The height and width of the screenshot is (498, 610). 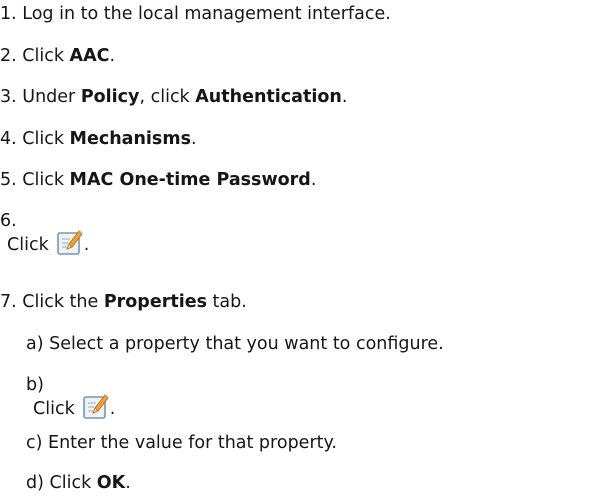 What do you see at coordinates (8, 14) in the screenshot?
I see `step-number: 1.` at bounding box center [8, 14].